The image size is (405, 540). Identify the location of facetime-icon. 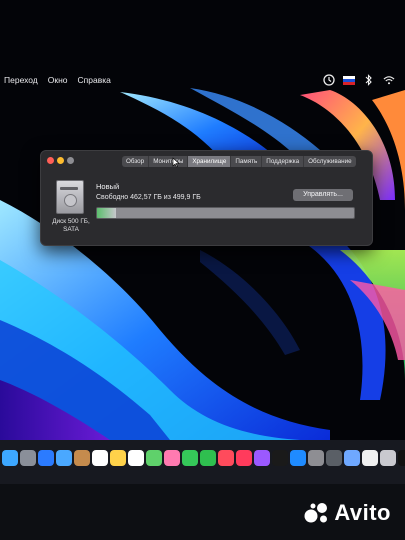
(208, 458).